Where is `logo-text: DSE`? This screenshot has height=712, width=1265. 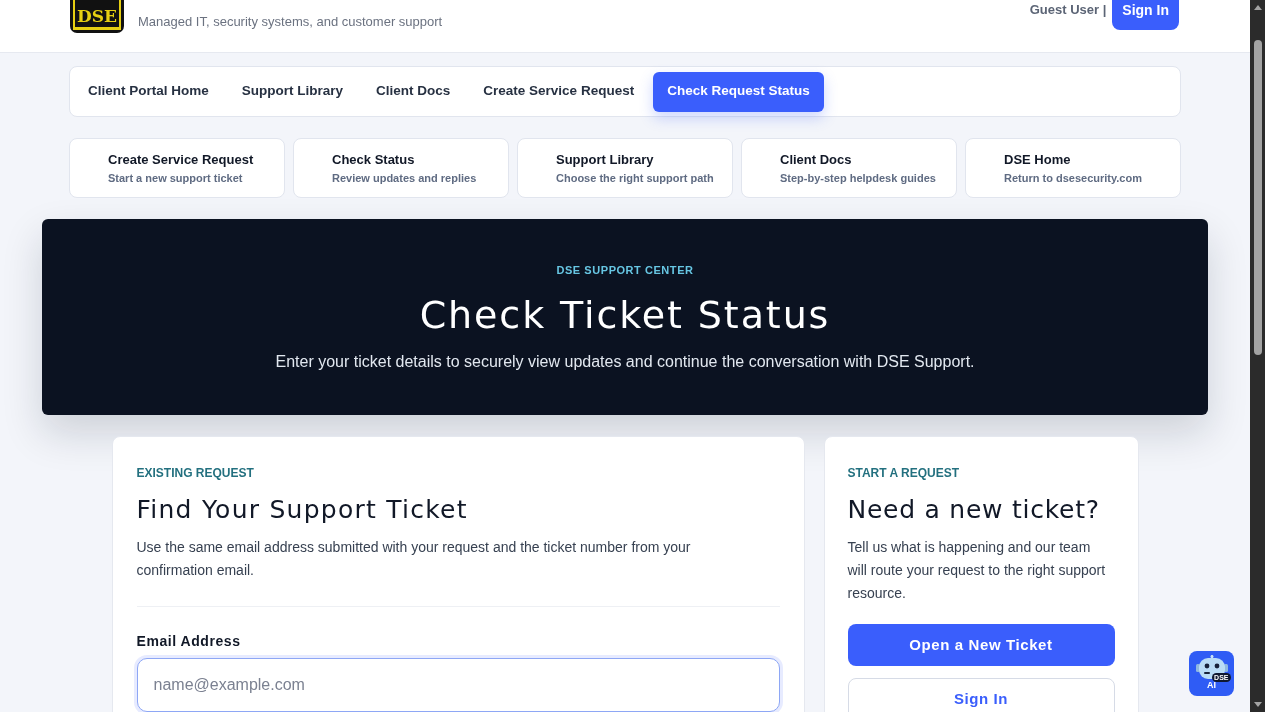
logo-text: DSE is located at coordinates (97, 16).